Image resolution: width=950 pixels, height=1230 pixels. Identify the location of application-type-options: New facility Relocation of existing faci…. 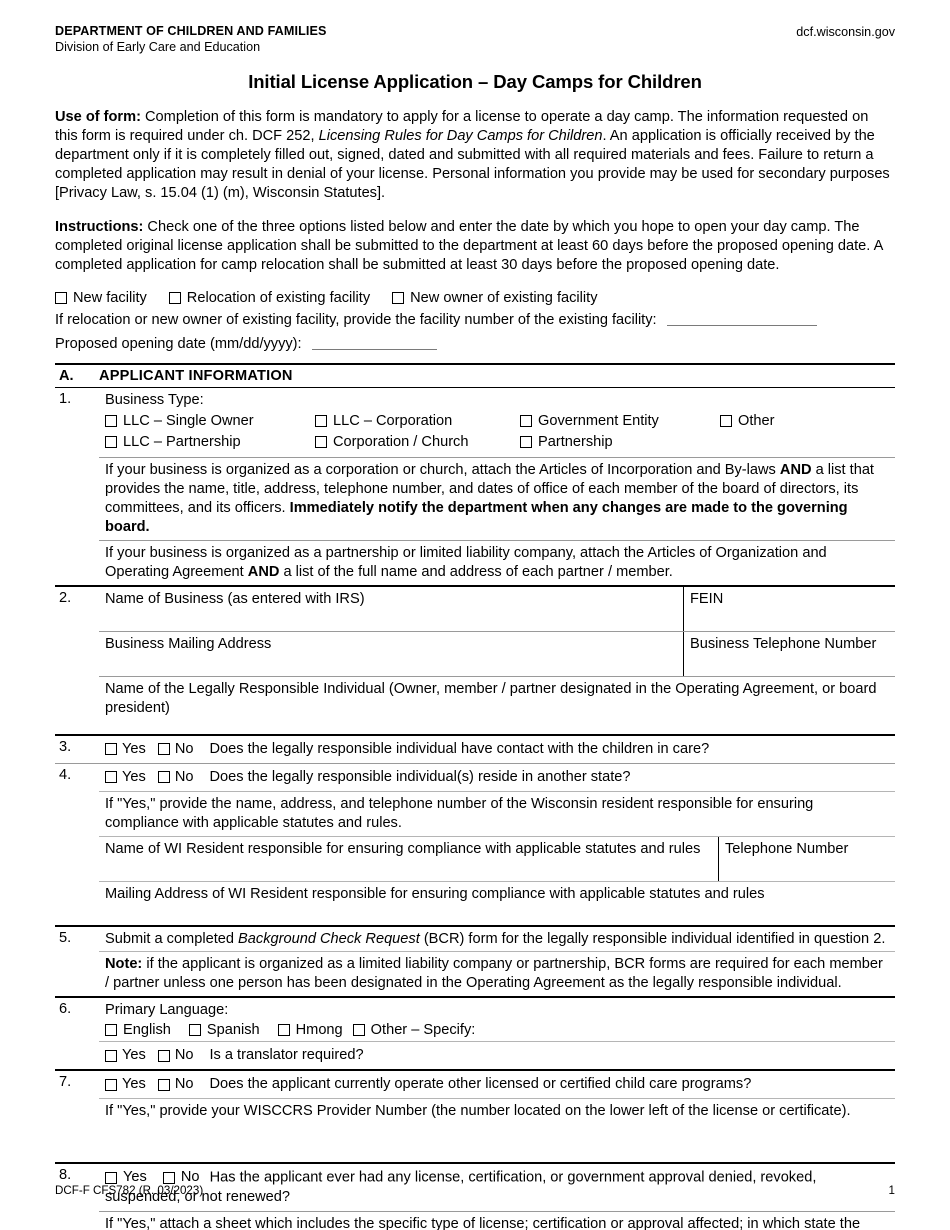
(475, 298).